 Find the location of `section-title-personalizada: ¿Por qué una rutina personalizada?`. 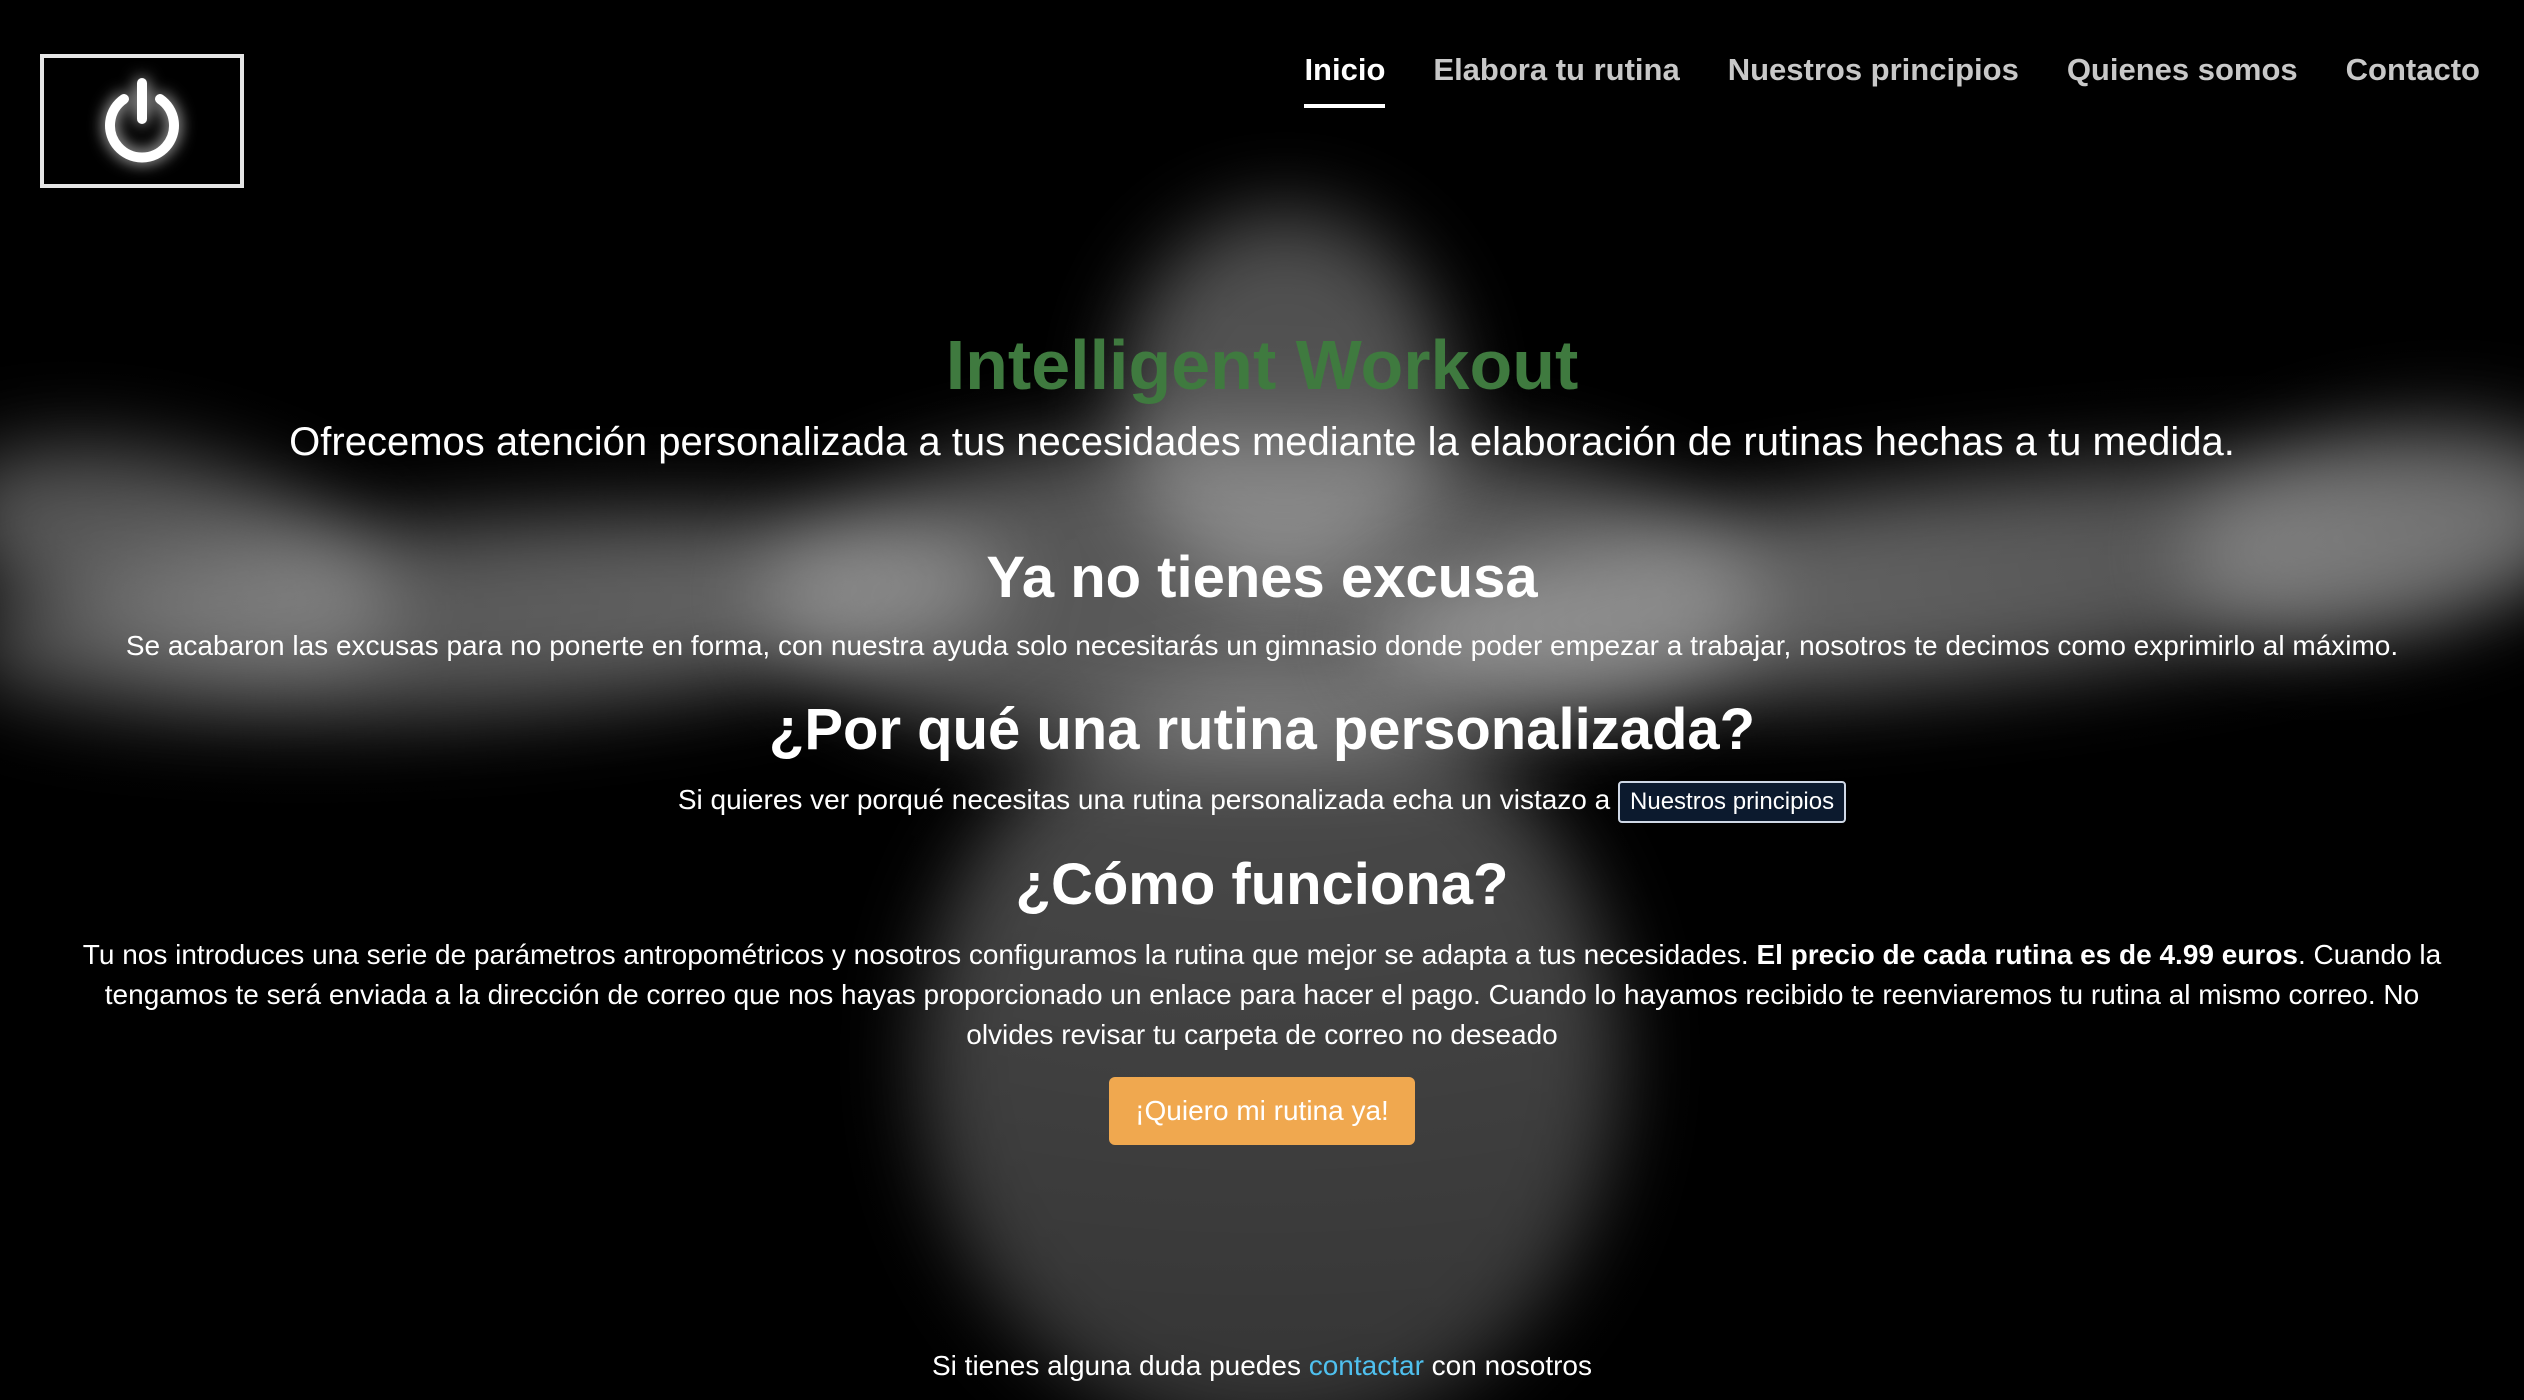

section-title-personalizada: ¿Por qué una rutina personalizada? is located at coordinates (1262, 729).